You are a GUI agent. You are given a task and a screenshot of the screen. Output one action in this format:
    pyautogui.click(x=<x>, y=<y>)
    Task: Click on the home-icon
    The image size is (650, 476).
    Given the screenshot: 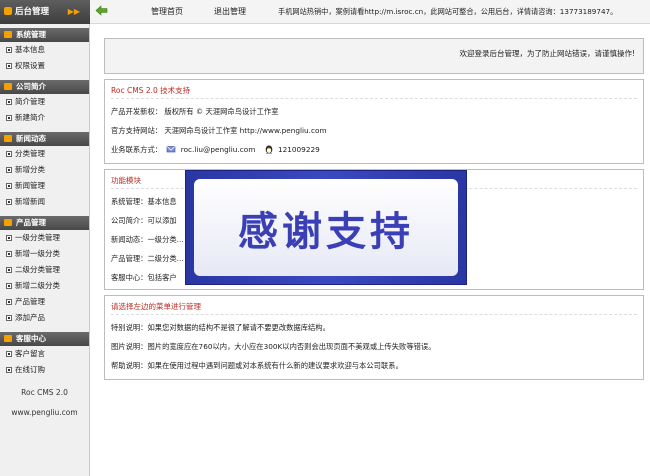 What is the action you would take?
    pyautogui.click(x=8, y=11)
    